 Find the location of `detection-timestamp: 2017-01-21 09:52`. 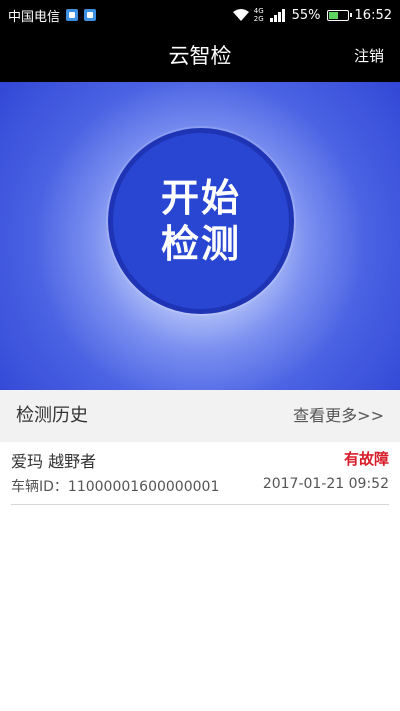

detection-timestamp: 2017-01-21 09:52 is located at coordinates (325, 484).